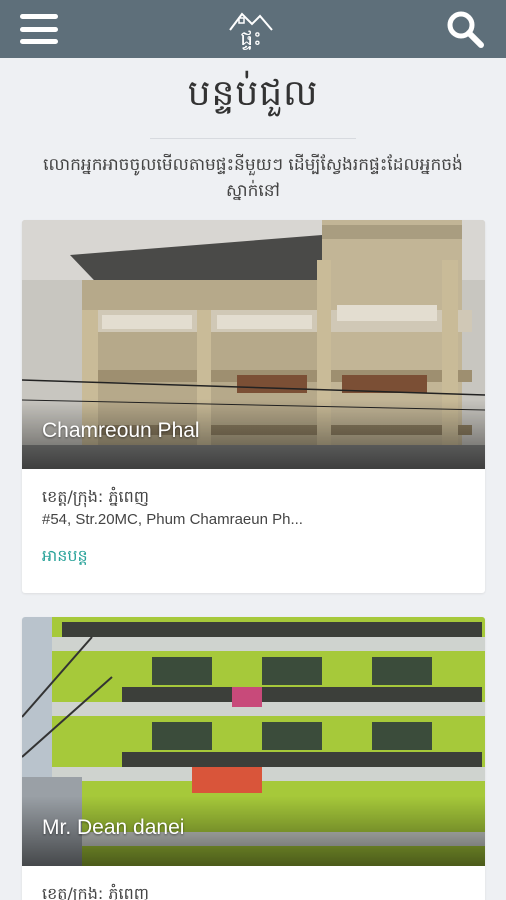  I want to click on page-title: បន្ទប់ជួល, so click(253, 93).